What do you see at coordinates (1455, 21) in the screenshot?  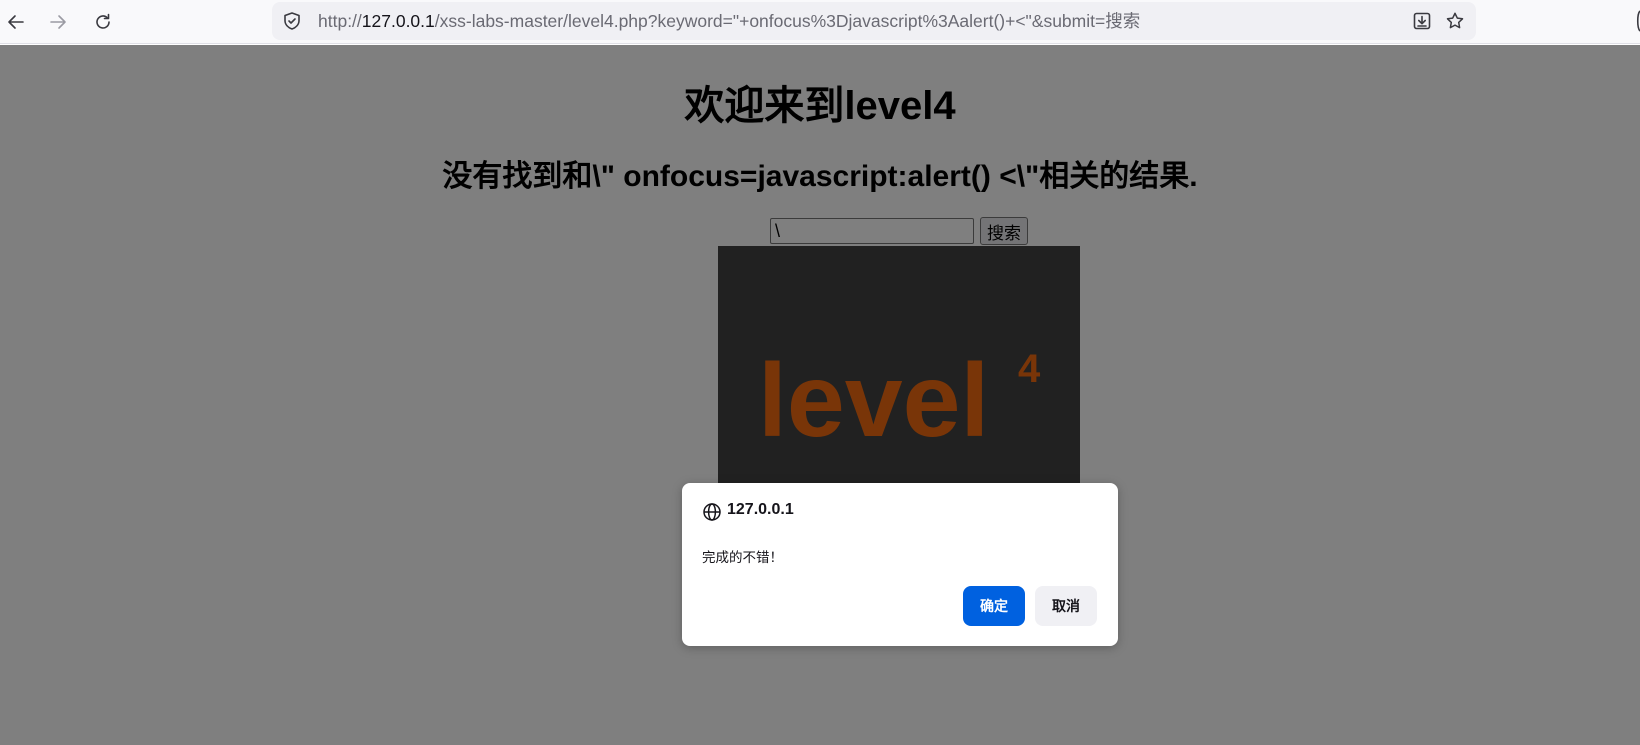 I see `star-icon` at bounding box center [1455, 21].